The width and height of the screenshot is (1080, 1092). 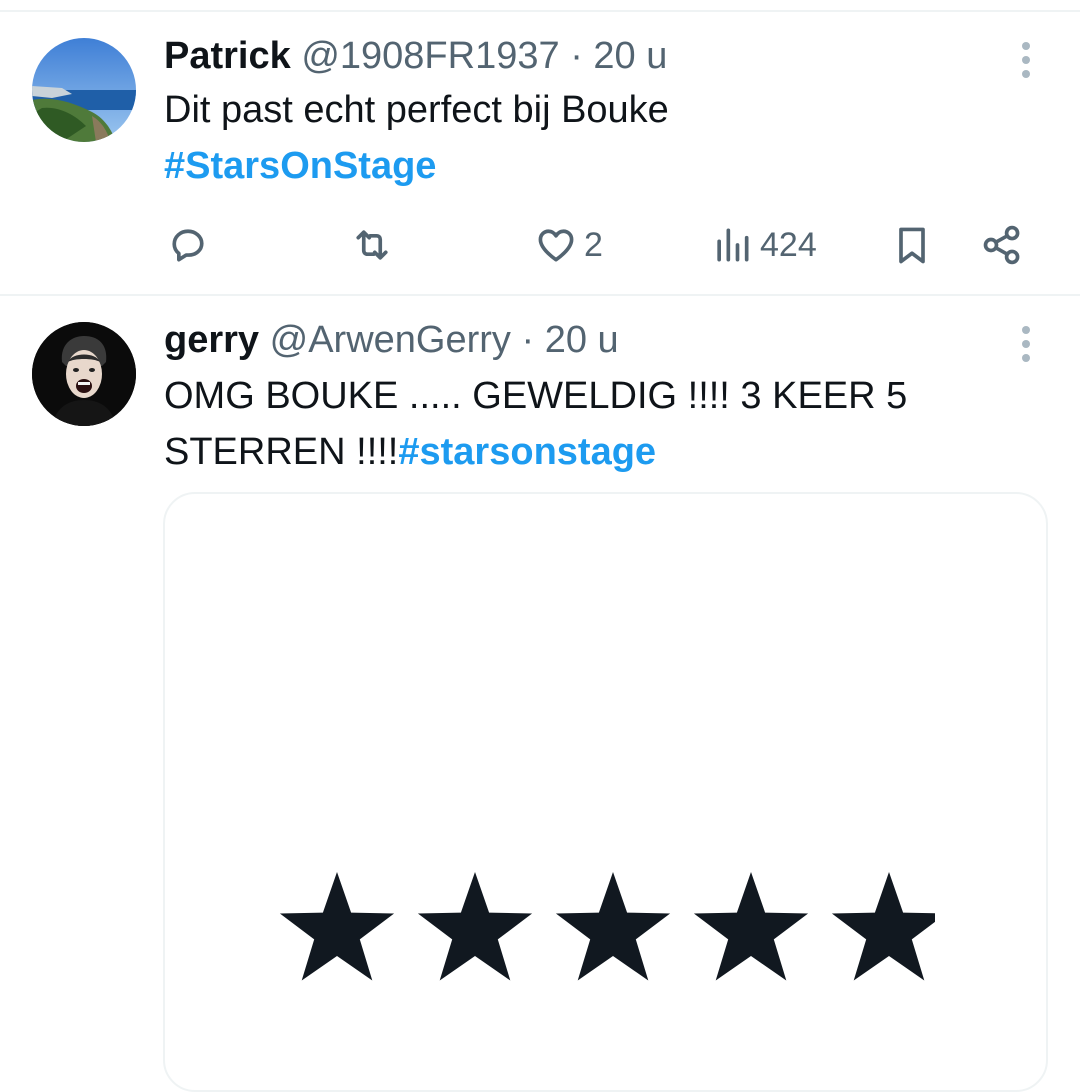 What do you see at coordinates (430, 56) in the screenshot?
I see `author-handle: @1908FR1937` at bounding box center [430, 56].